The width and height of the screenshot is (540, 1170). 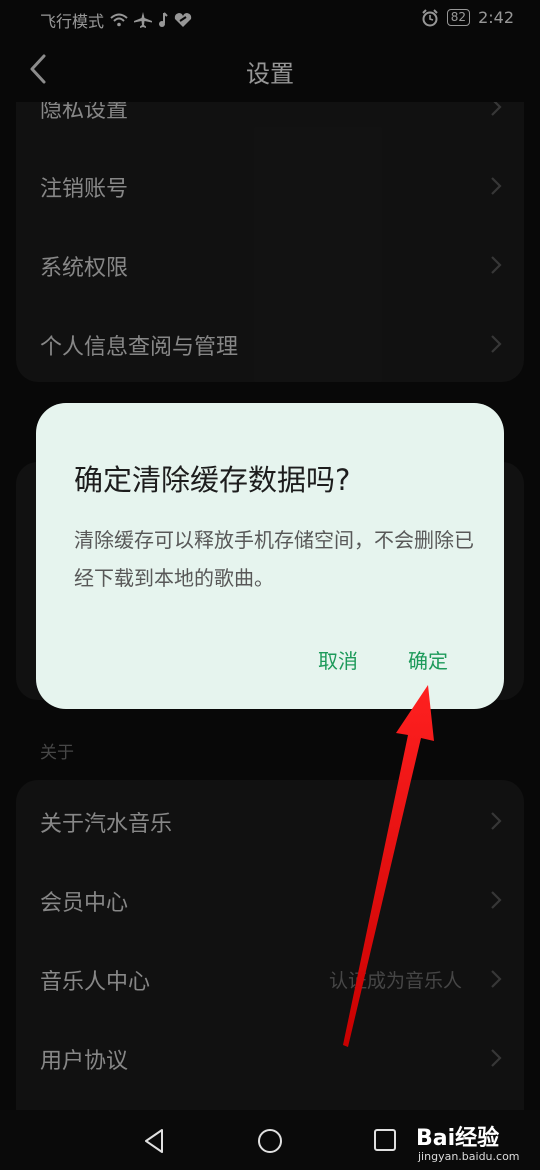 What do you see at coordinates (385, 1140) in the screenshot?
I see `recents-square-icon` at bounding box center [385, 1140].